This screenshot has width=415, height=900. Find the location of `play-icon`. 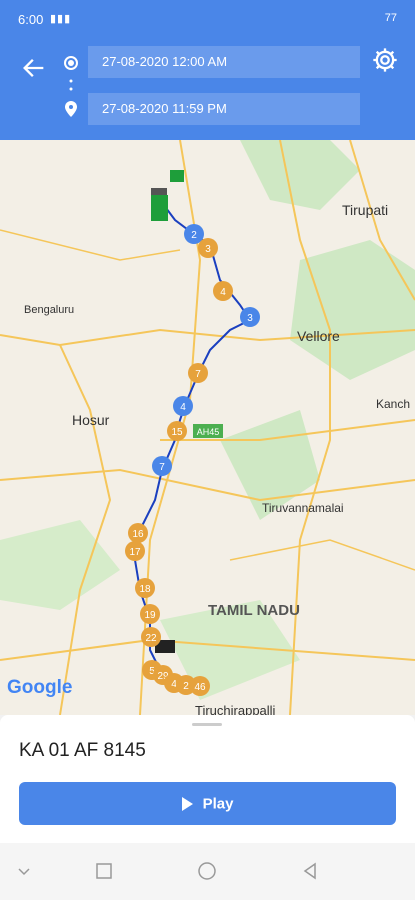

play-icon is located at coordinates (187, 803).